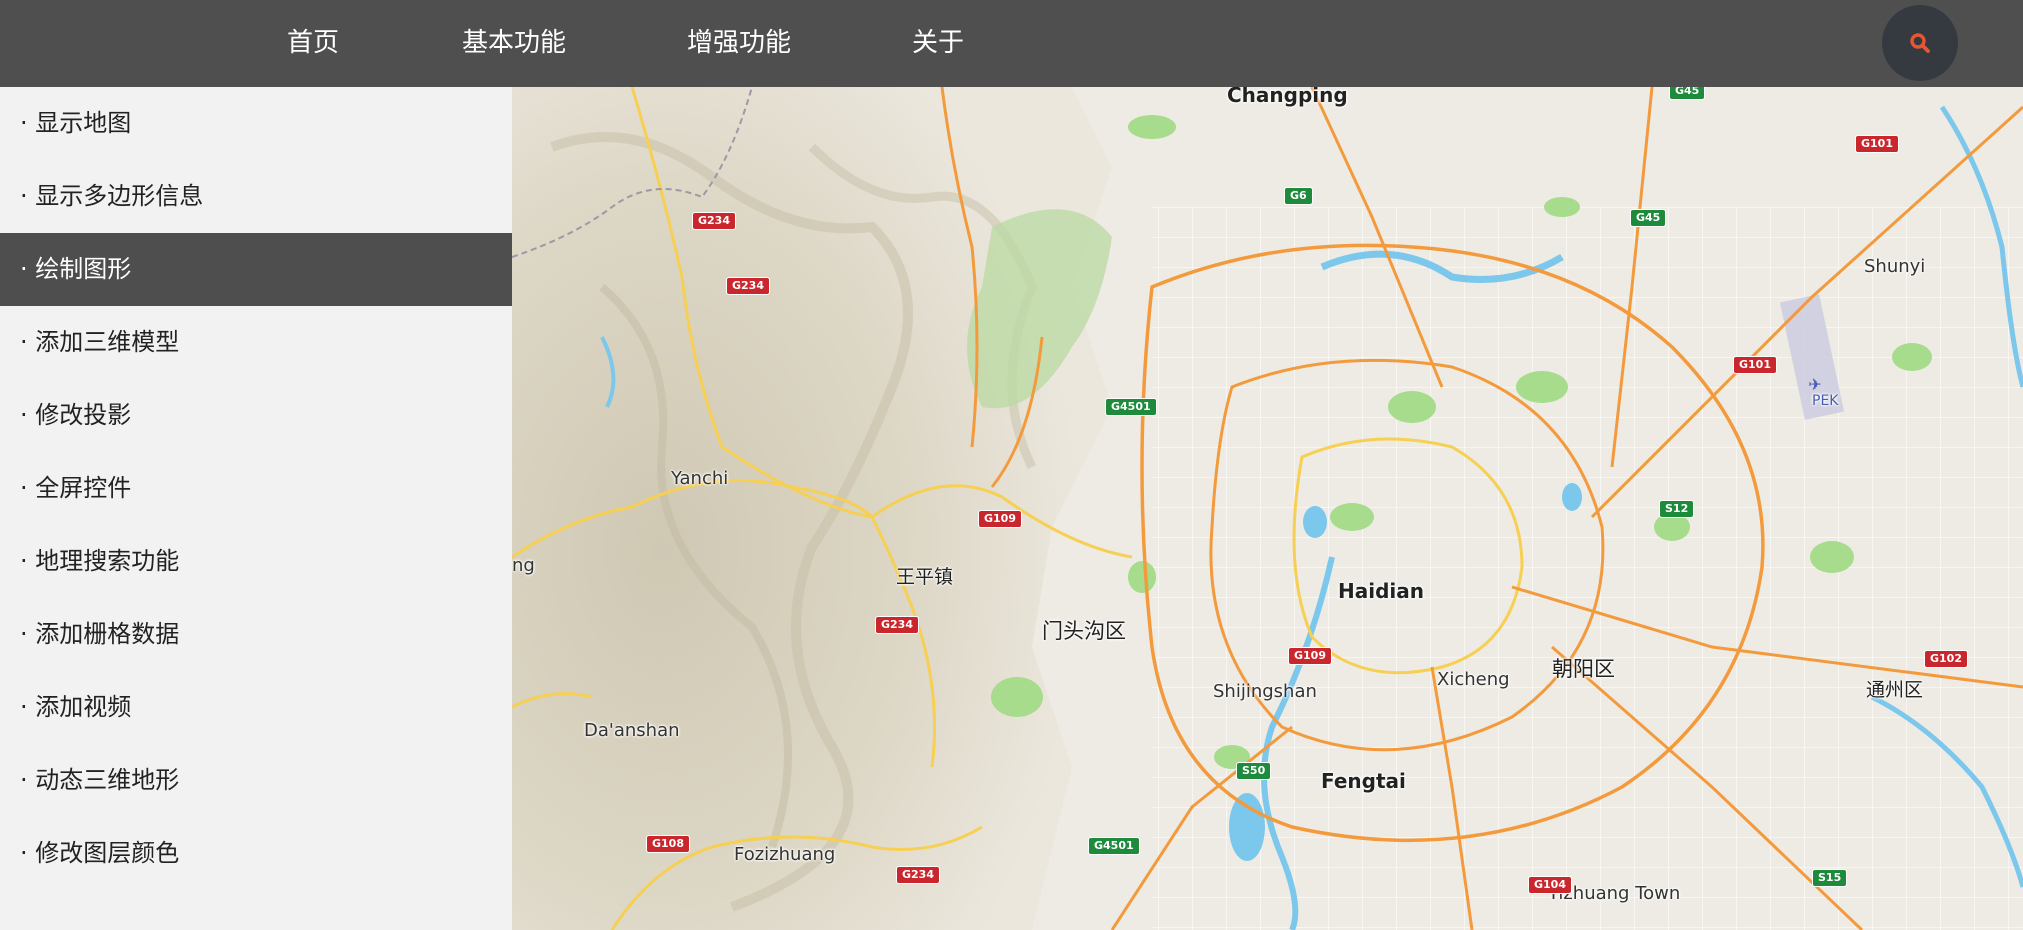 This screenshot has width=2023, height=930. What do you see at coordinates (256, 342) in the screenshot?
I see `sidebar-item-add-3d-model: · 添加三维模型` at bounding box center [256, 342].